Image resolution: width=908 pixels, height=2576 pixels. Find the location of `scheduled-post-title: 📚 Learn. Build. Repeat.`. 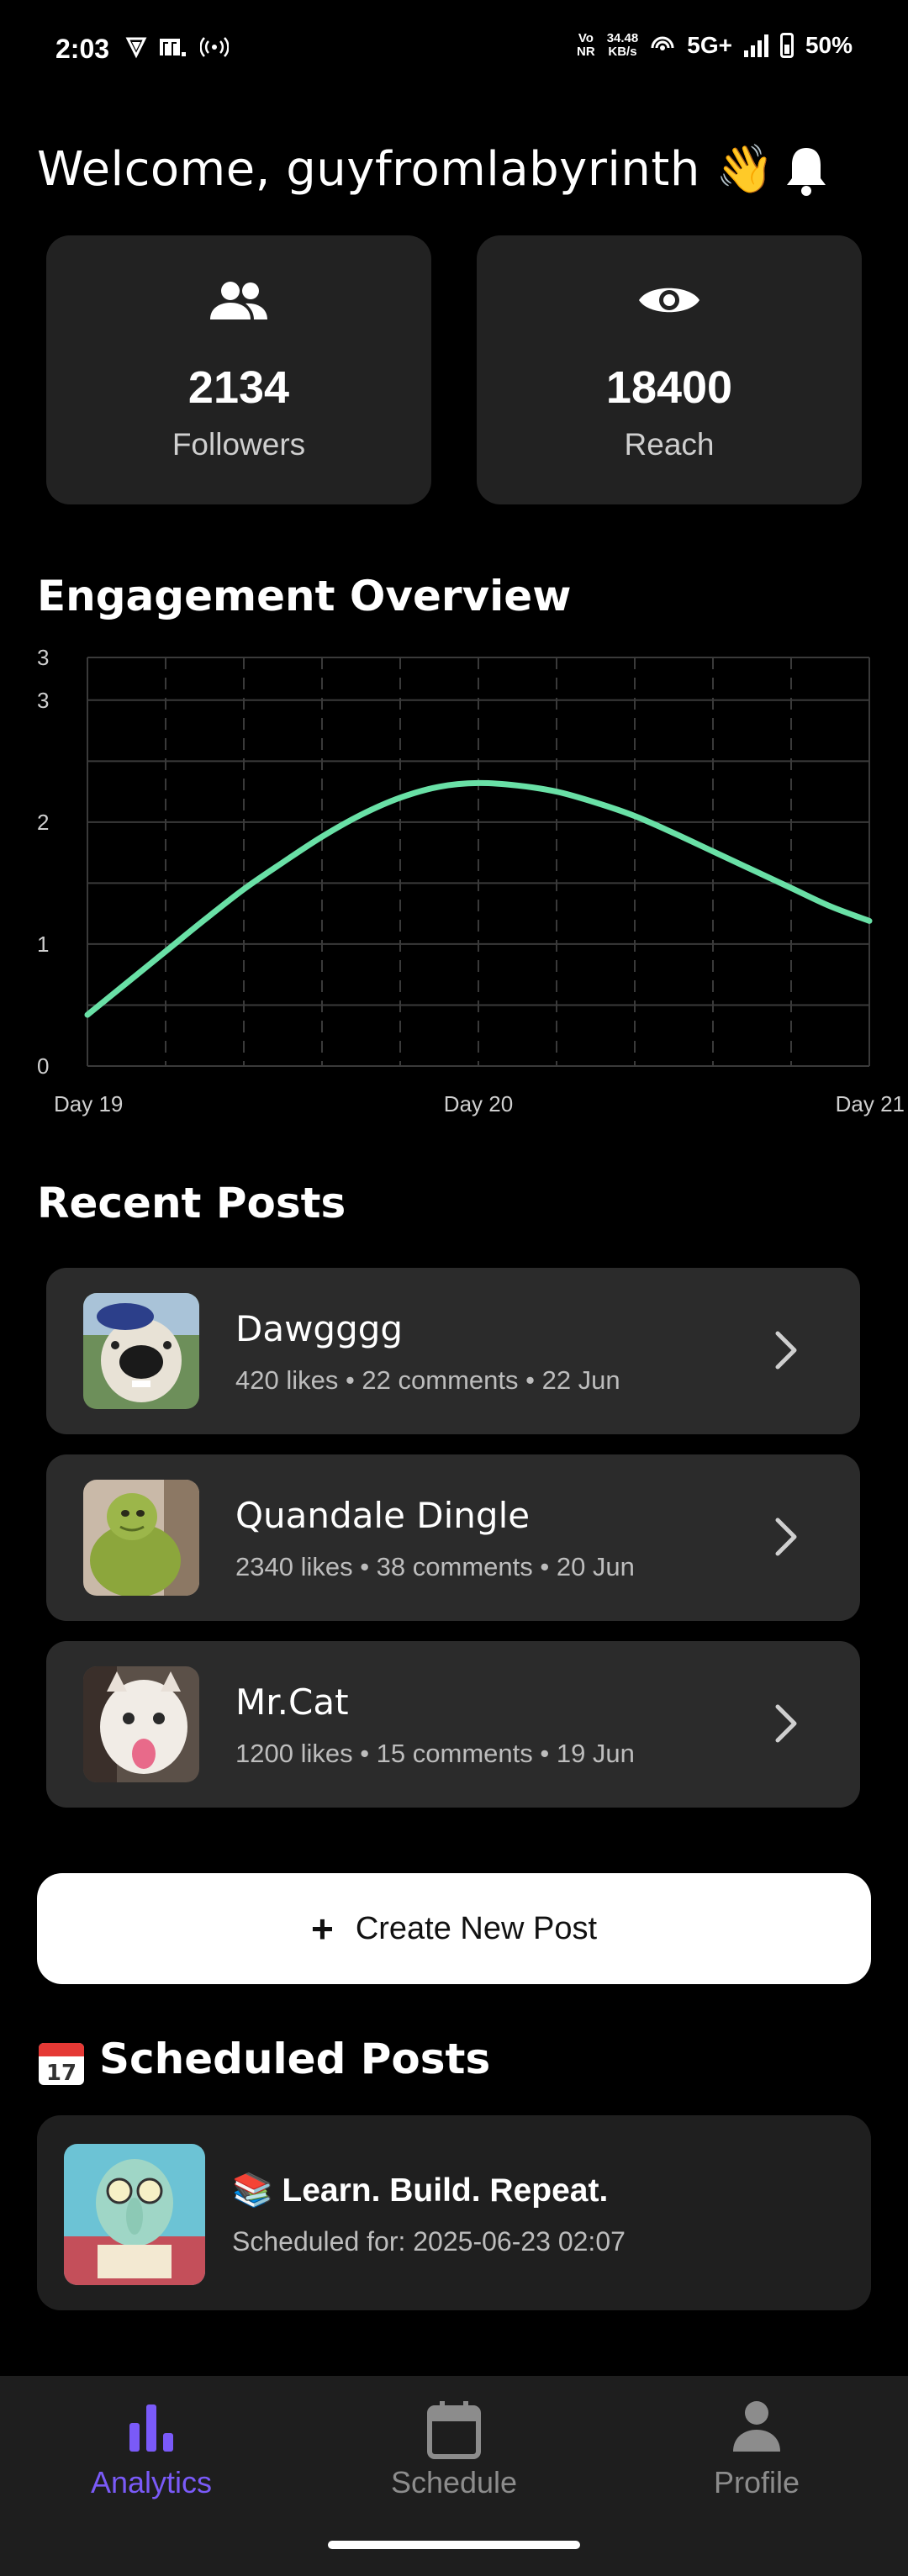

scheduled-post-title: 📚 Learn. Build. Repeat. is located at coordinates (420, 2190).